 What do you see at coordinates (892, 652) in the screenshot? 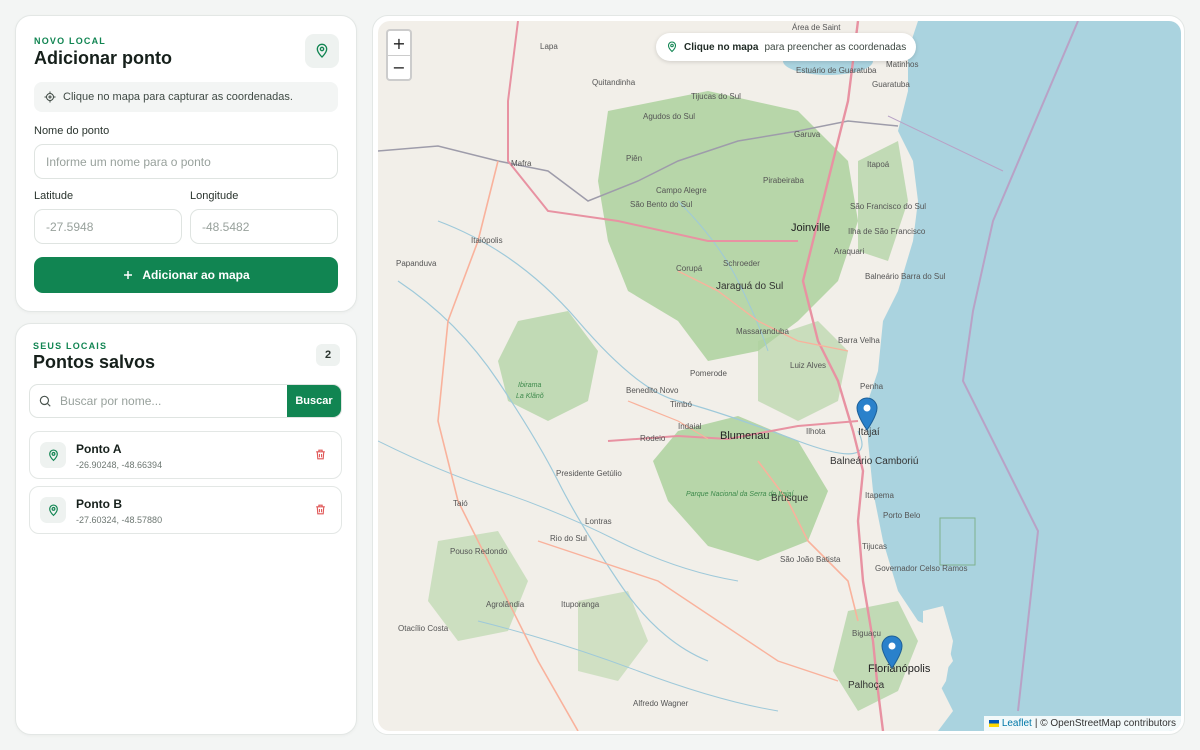
I see `map-marker-ponto-b` at bounding box center [892, 652].